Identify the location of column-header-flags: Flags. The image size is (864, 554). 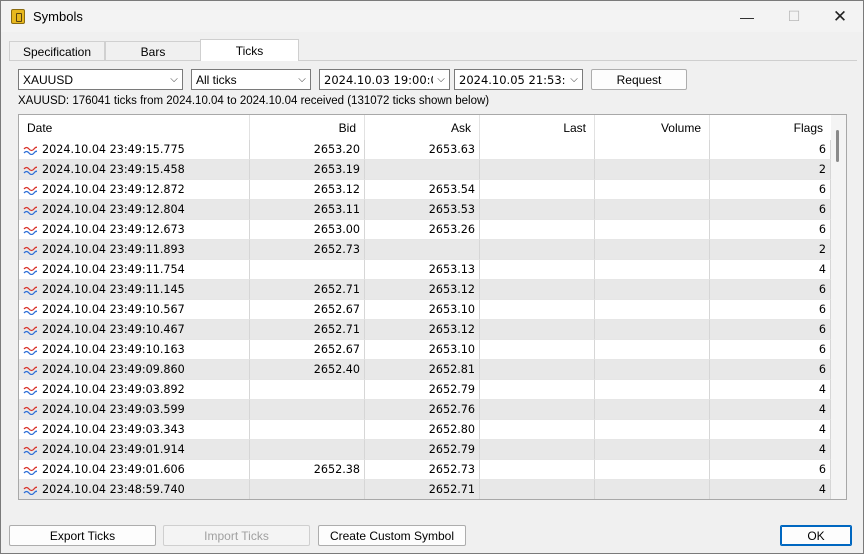
(770, 127).